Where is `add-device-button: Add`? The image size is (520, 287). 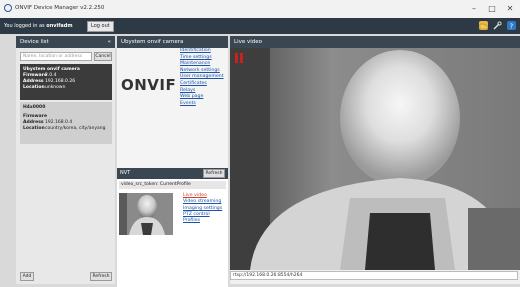
add-device-button: Add is located at coordinates (27, 276).